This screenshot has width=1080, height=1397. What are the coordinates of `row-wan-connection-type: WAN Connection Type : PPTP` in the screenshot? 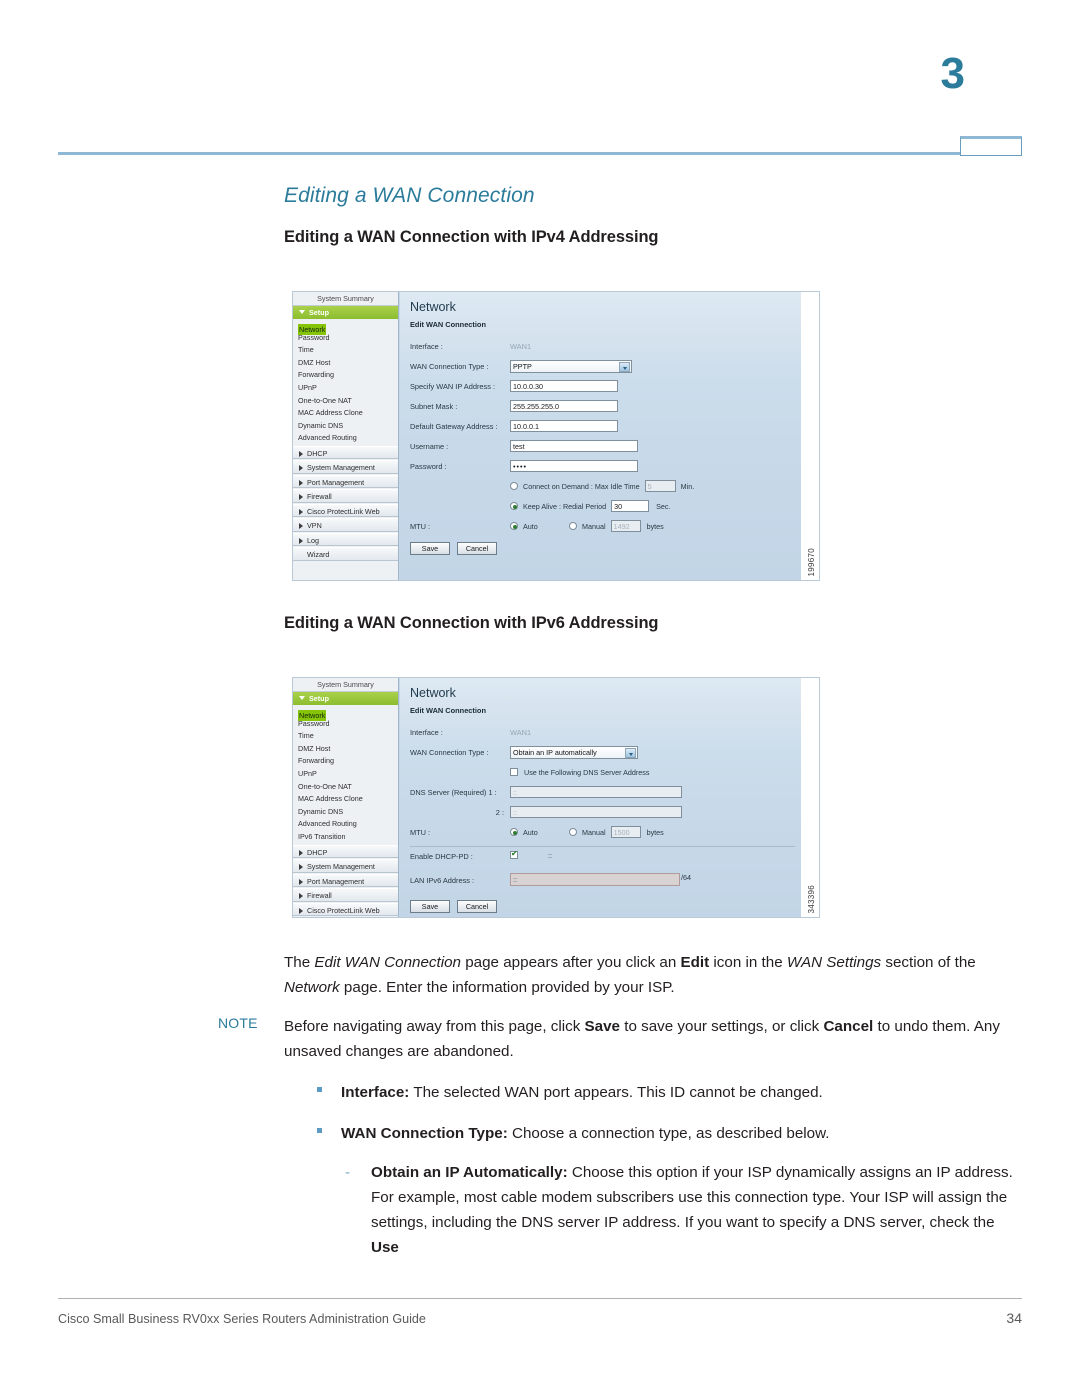 It's located at (602, 366).